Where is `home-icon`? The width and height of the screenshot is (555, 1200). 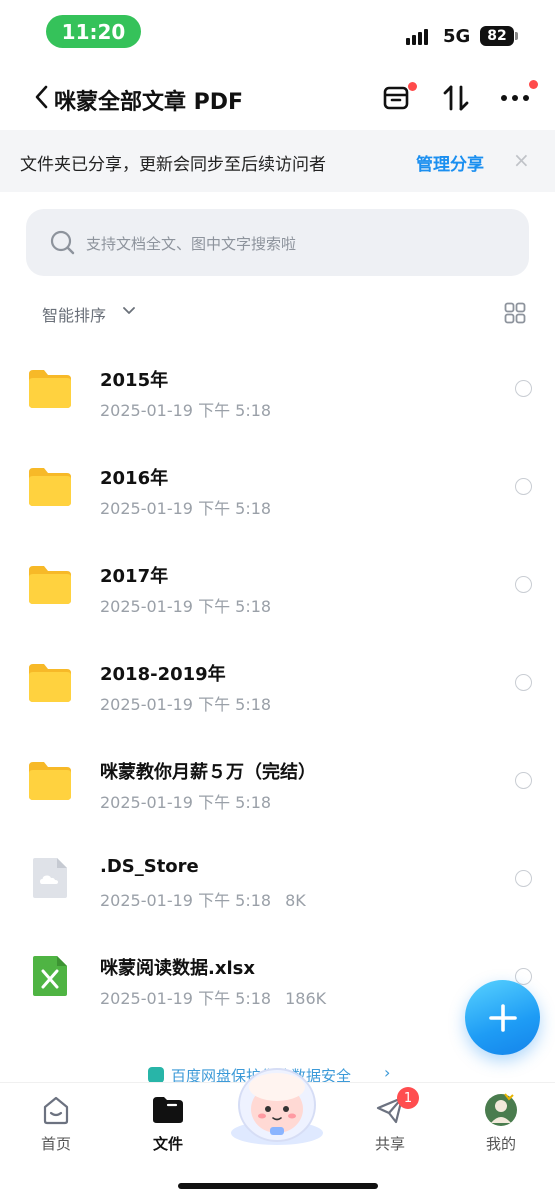 home-icon is located at coordinates (56, 1110).